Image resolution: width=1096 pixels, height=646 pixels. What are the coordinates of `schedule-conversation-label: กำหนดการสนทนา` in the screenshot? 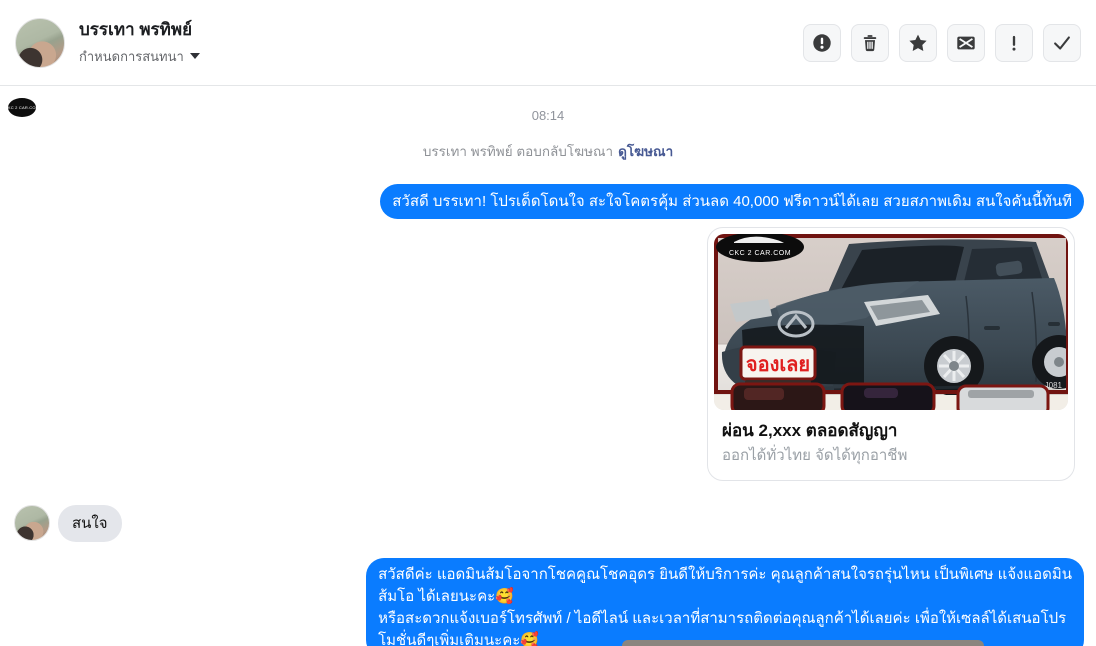 It's located at (131, 56).